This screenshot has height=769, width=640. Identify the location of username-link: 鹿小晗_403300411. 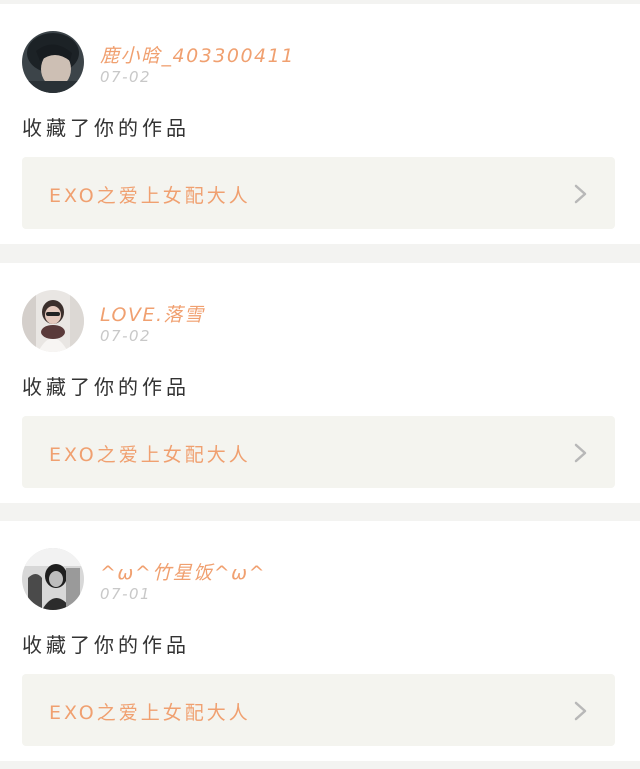
(197, 54).